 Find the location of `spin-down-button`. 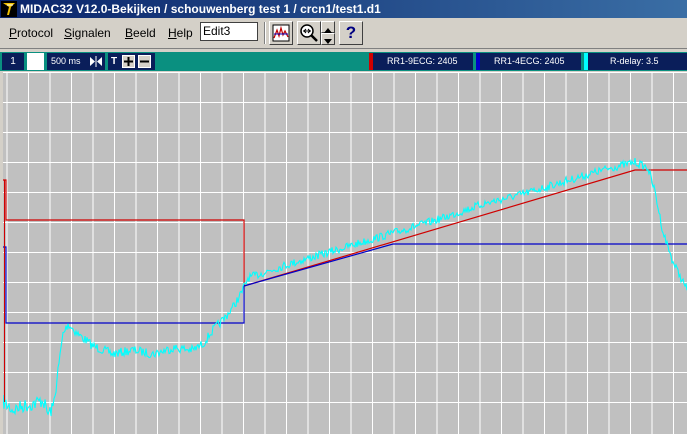

spin-down-button is located at coordinates (328, 39).